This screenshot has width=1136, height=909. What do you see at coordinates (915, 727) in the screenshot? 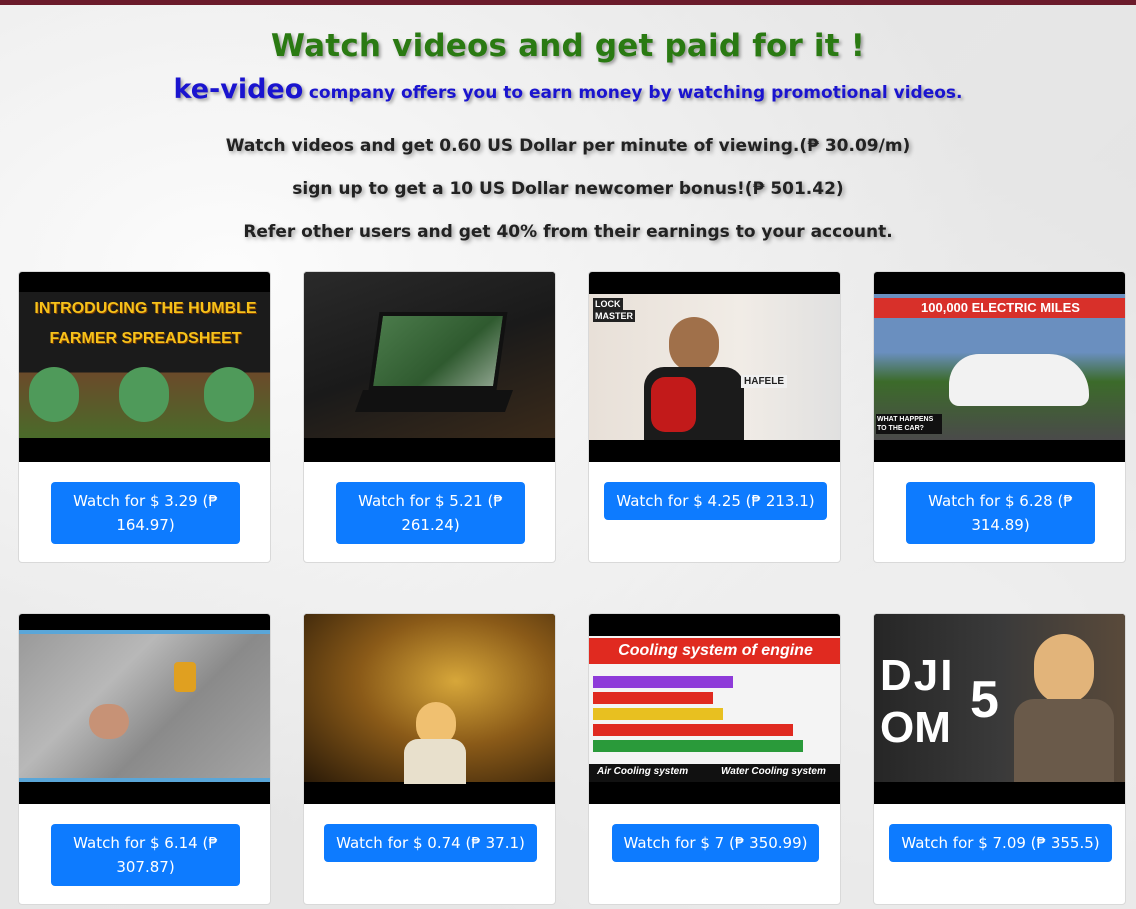
I see `thumbnail-caption-2: OM` at bounding box center [915, 727].